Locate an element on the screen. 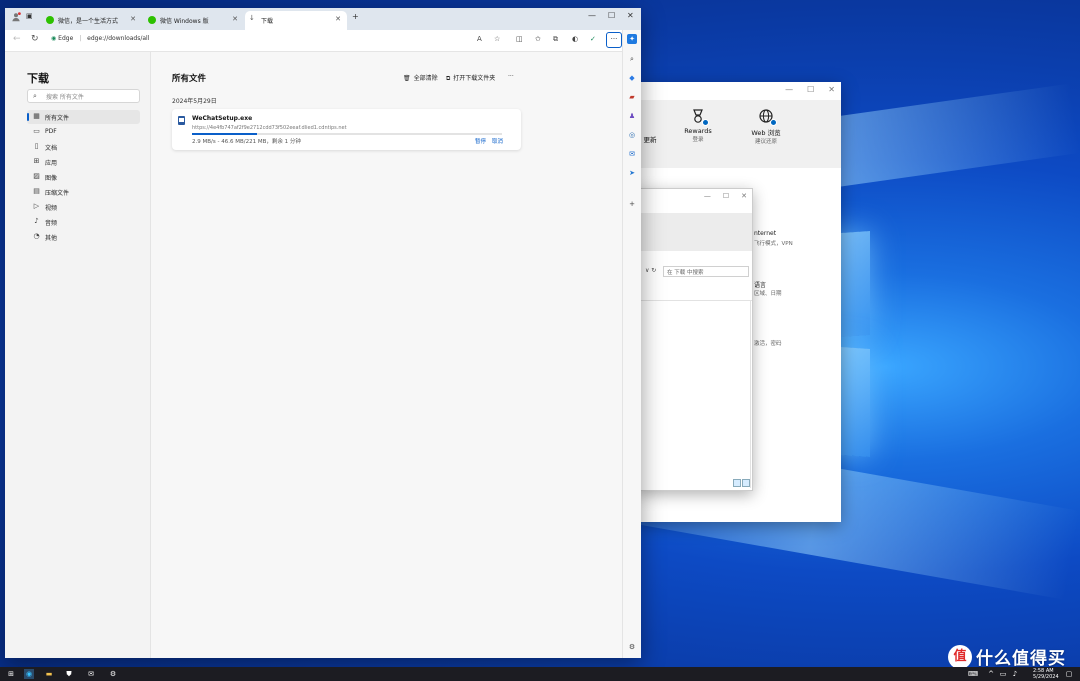 This screenshot has width=1080, height=681. address-bar: ◉ Edge | edge://downloads/all is located at coordinates (100, 38).